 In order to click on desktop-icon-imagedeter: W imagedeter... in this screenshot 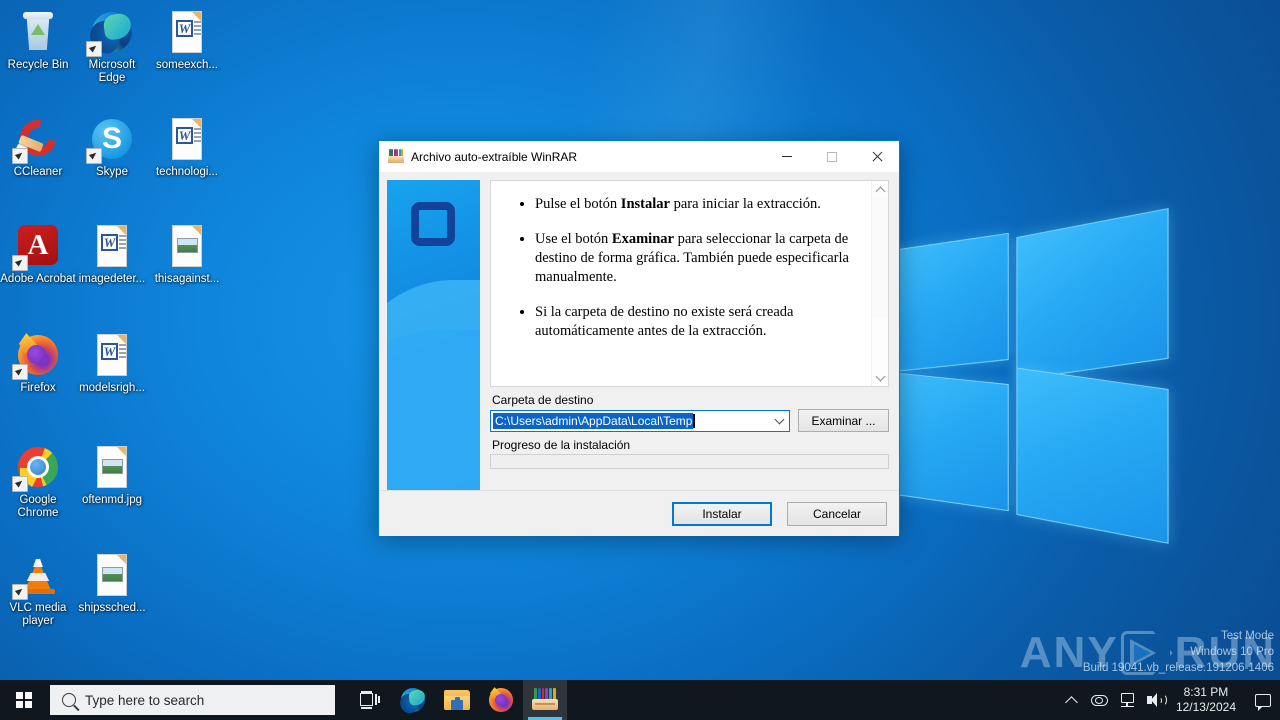, I will do `click(112, 254)`.